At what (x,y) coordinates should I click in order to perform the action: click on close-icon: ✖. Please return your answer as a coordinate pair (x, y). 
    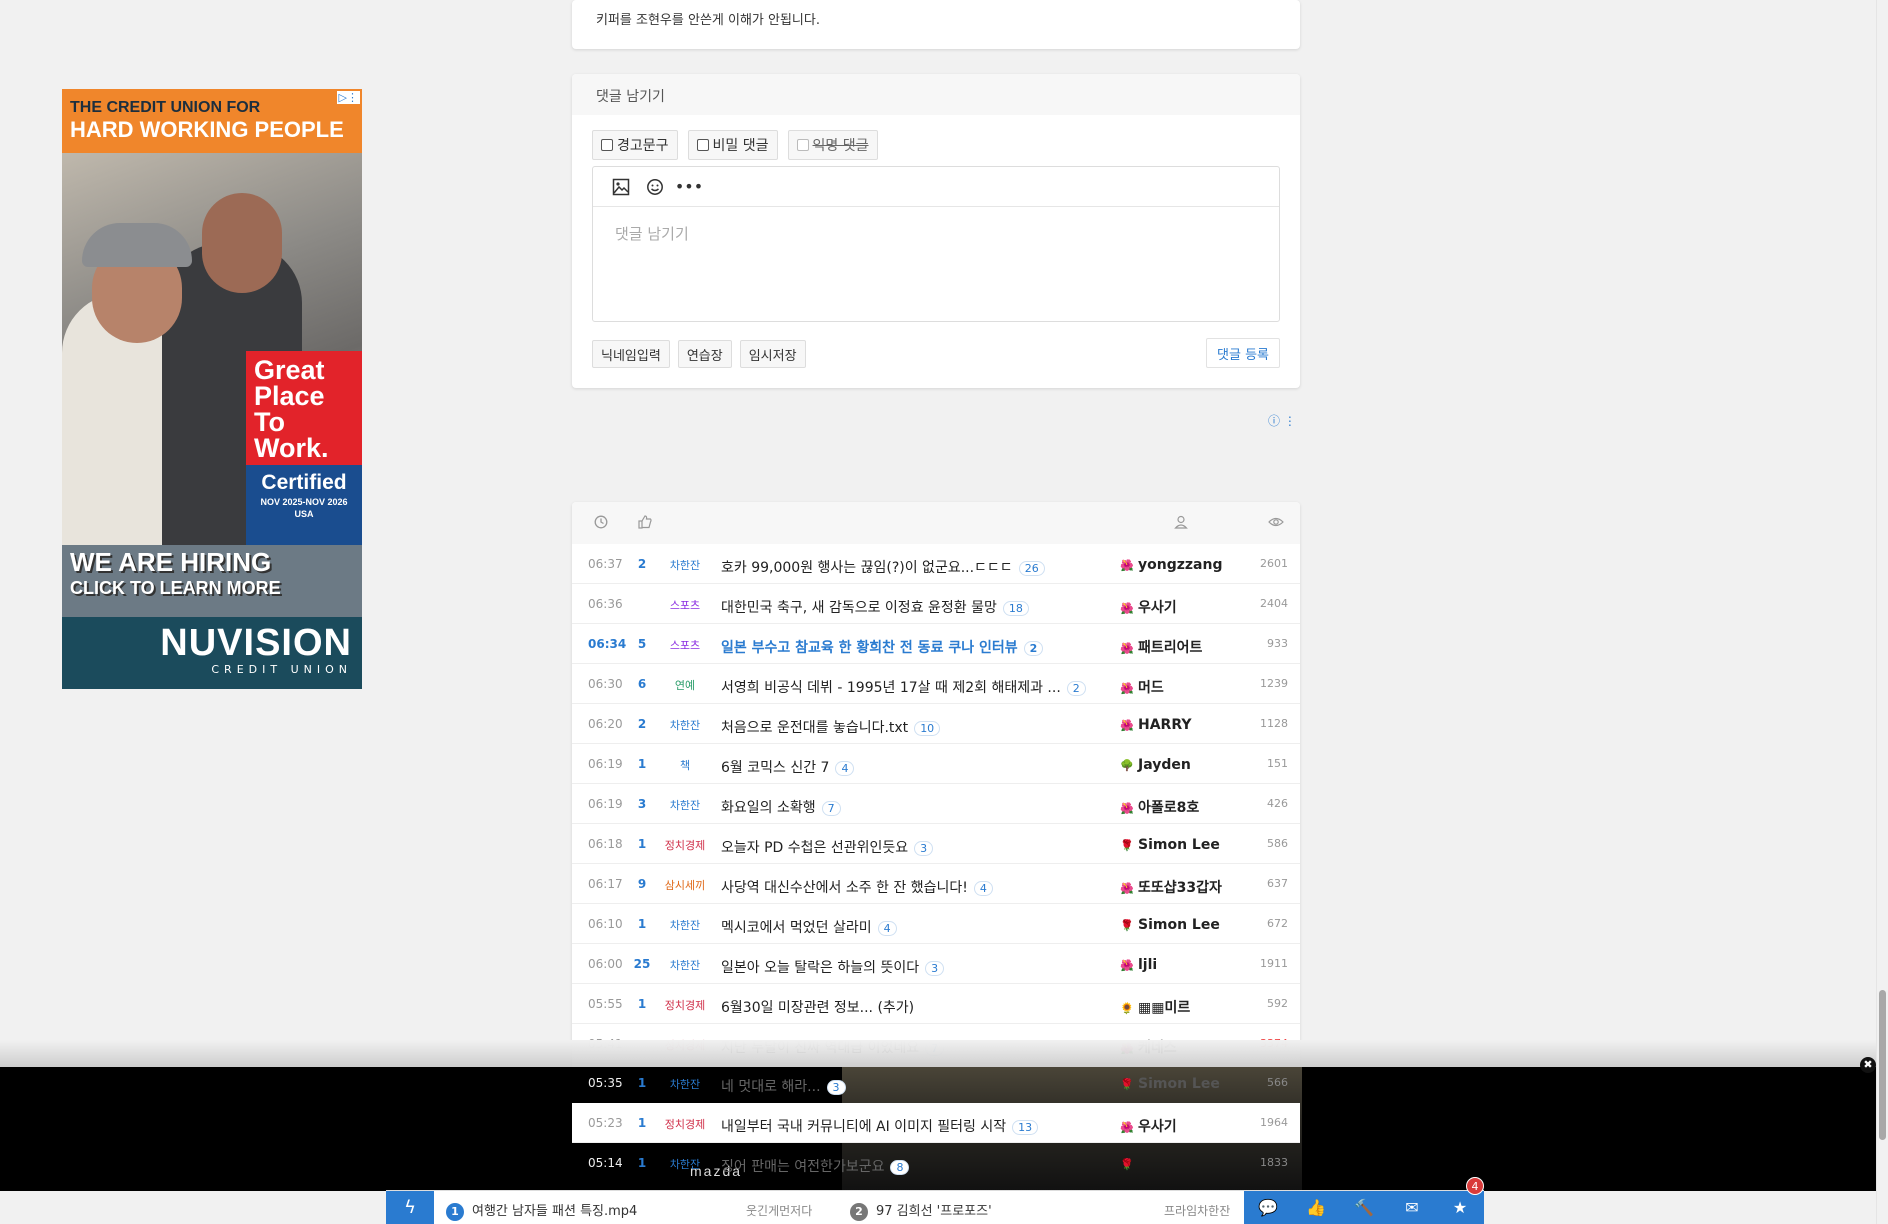
    Looking at the image, I should click on (1868, 1065).